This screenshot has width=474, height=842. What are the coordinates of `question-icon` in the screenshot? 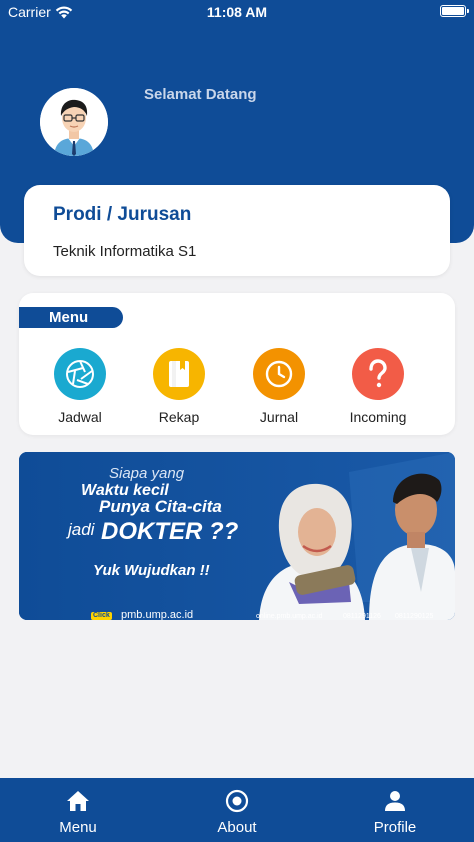 It's located at (378, 373).